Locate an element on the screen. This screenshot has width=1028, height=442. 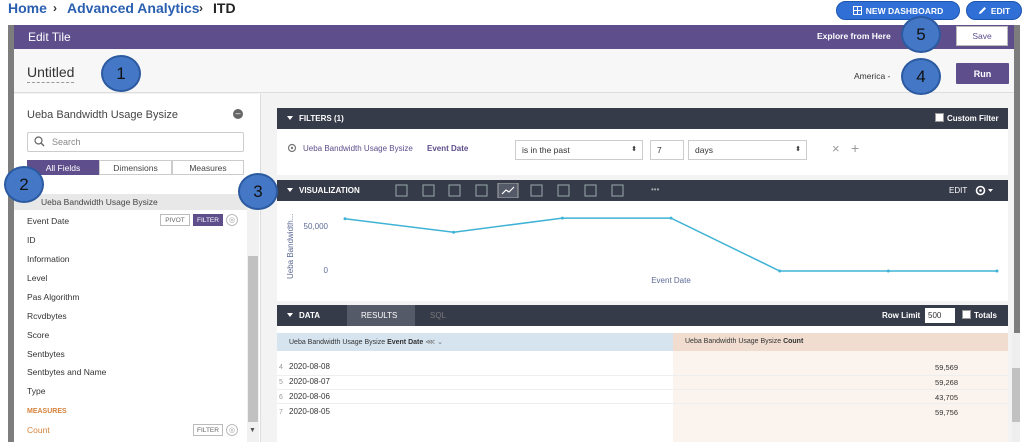
filter-unit-value: days is located at coordinates (704, 150).